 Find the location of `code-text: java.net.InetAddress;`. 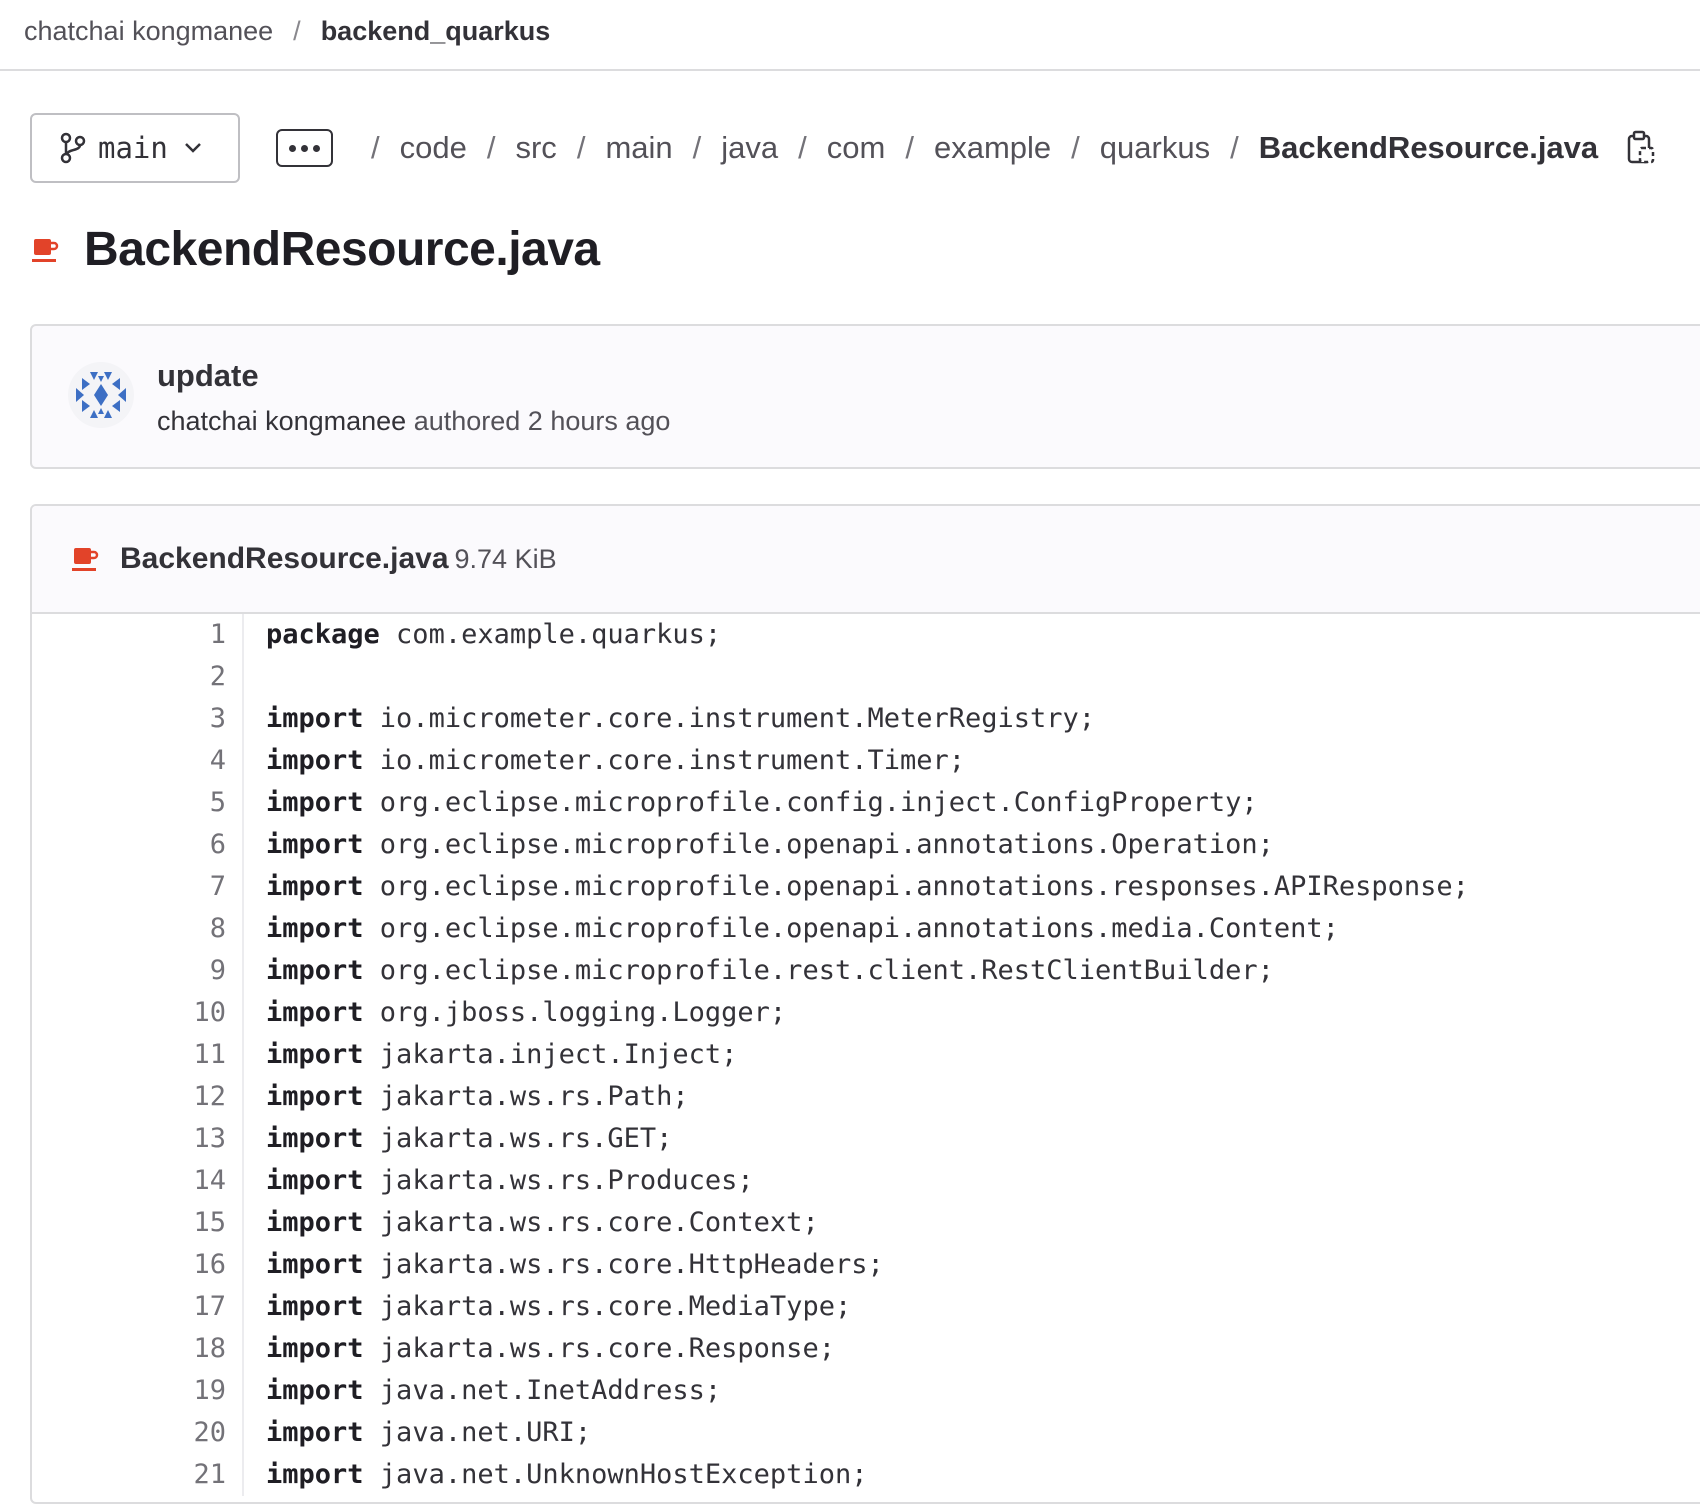

code-text: java.net.InetAddress; is located at coordinates (542, 1390).